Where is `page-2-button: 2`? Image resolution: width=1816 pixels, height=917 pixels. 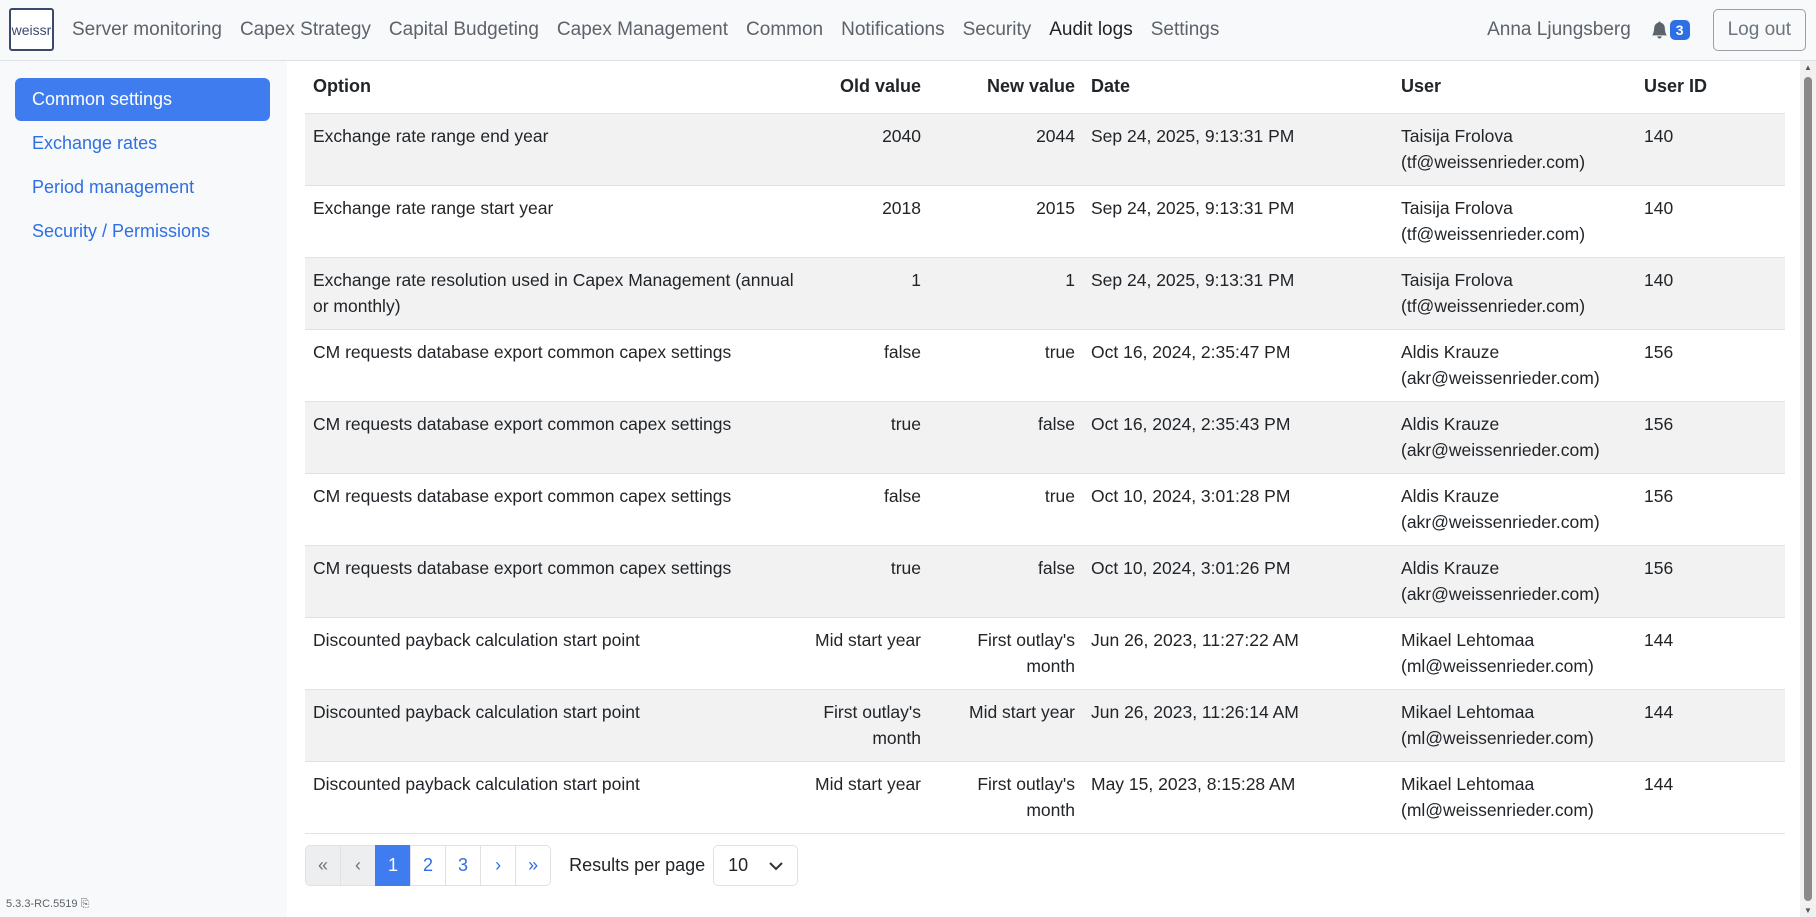 page-2-button: 2 is located at coordinates (428, 865).